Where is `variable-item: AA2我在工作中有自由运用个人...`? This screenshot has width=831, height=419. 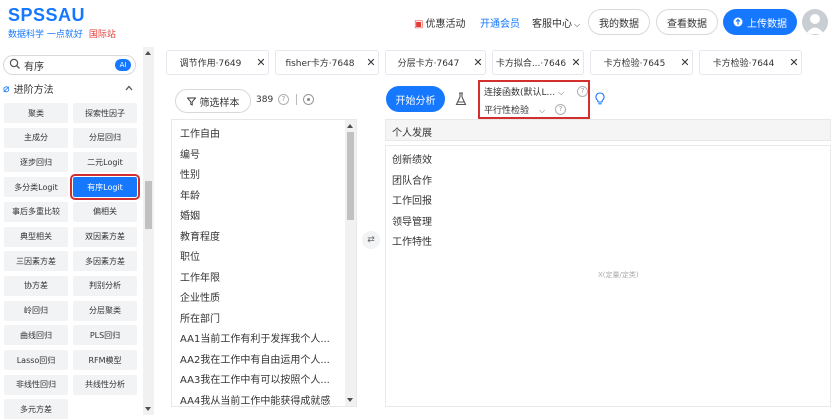
variable-item: AA2我在工作中有自由运用个人... is located at coordinates (255, 358).